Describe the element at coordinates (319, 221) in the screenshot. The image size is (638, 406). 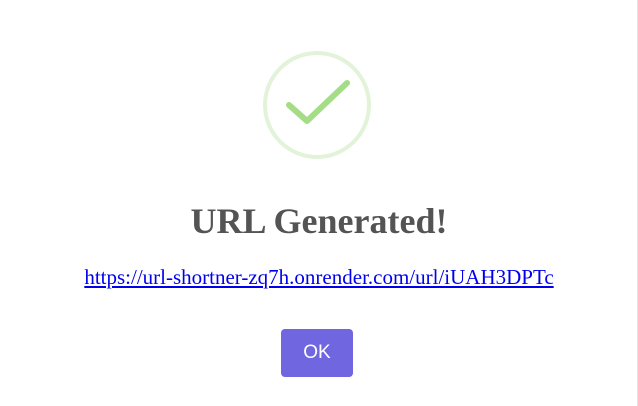
I see `dialog-title: URL Generated!` at that location.